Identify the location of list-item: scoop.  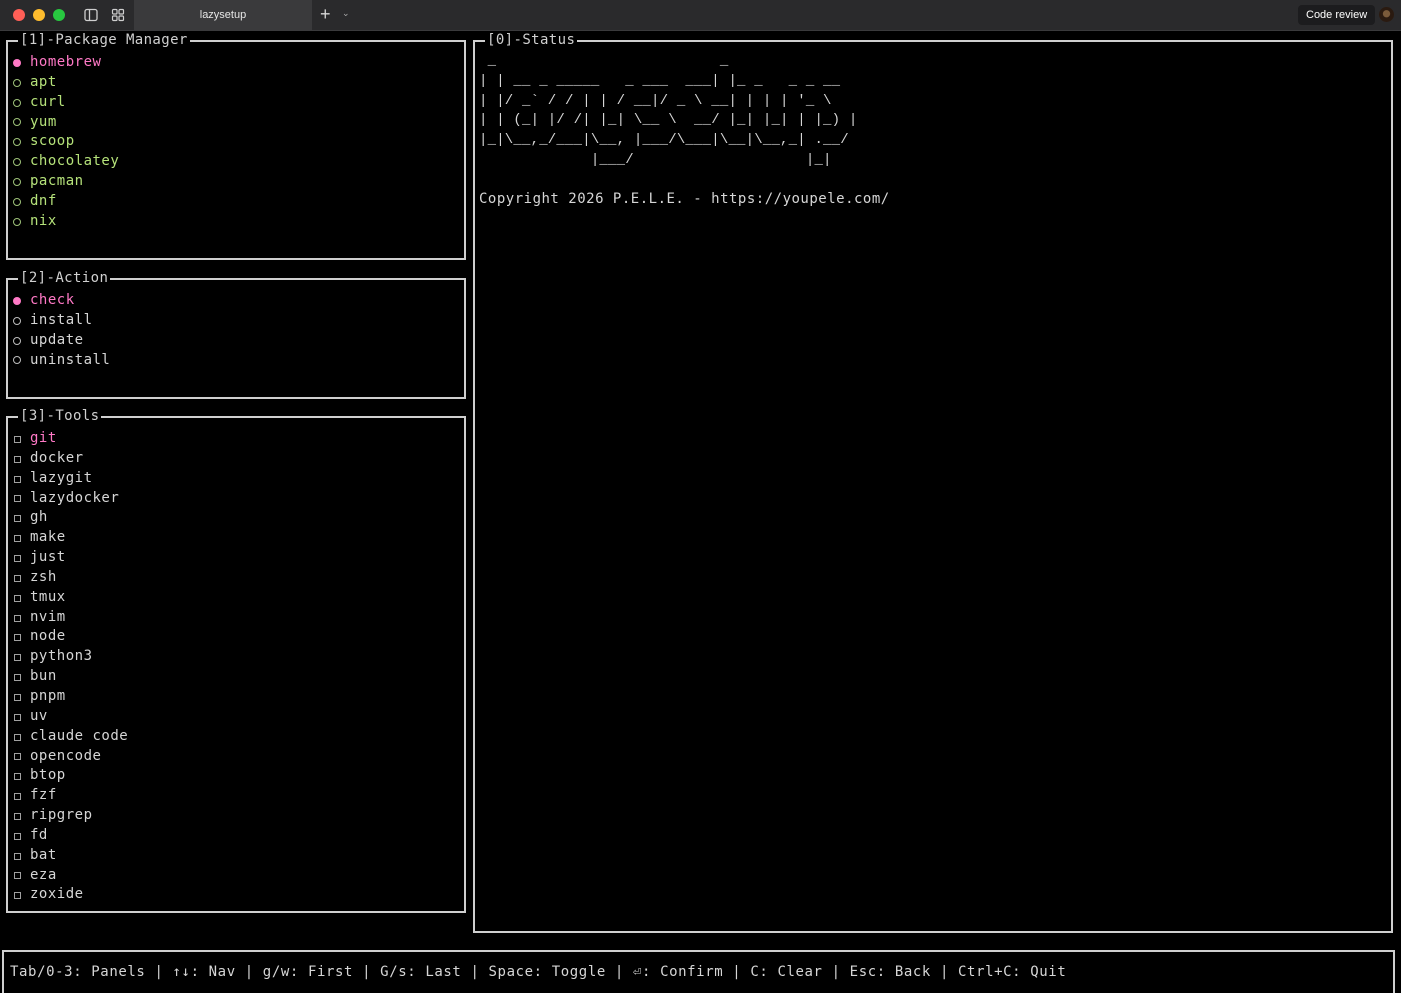
(64, 142).